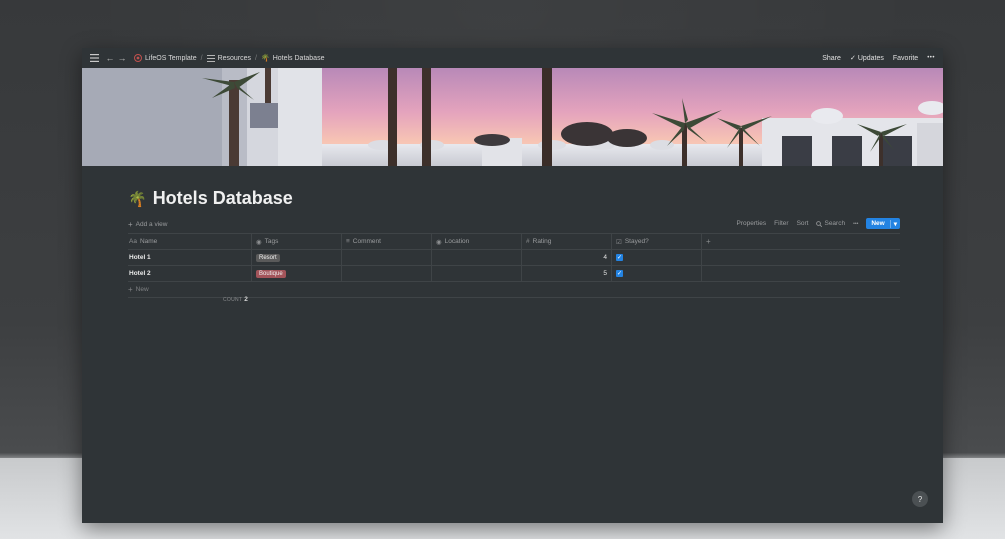 Image resolution: width=1005 pixels, height=539 pixels. What do you see at coordinates (477, 241) in the screenshot?
I see `column-header-location: ◉ Location` at bounding box center [477, 241].